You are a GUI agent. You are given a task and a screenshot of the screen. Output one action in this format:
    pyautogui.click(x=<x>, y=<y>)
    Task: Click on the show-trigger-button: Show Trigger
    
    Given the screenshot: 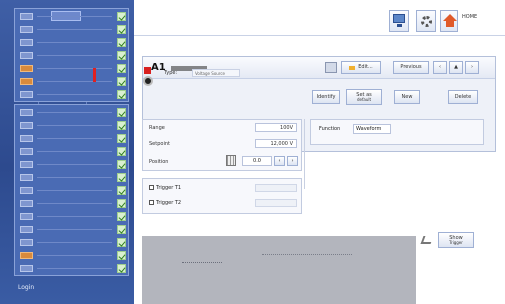 What is the action you would take?
    pyautogui.click(x=456, y=240)
    